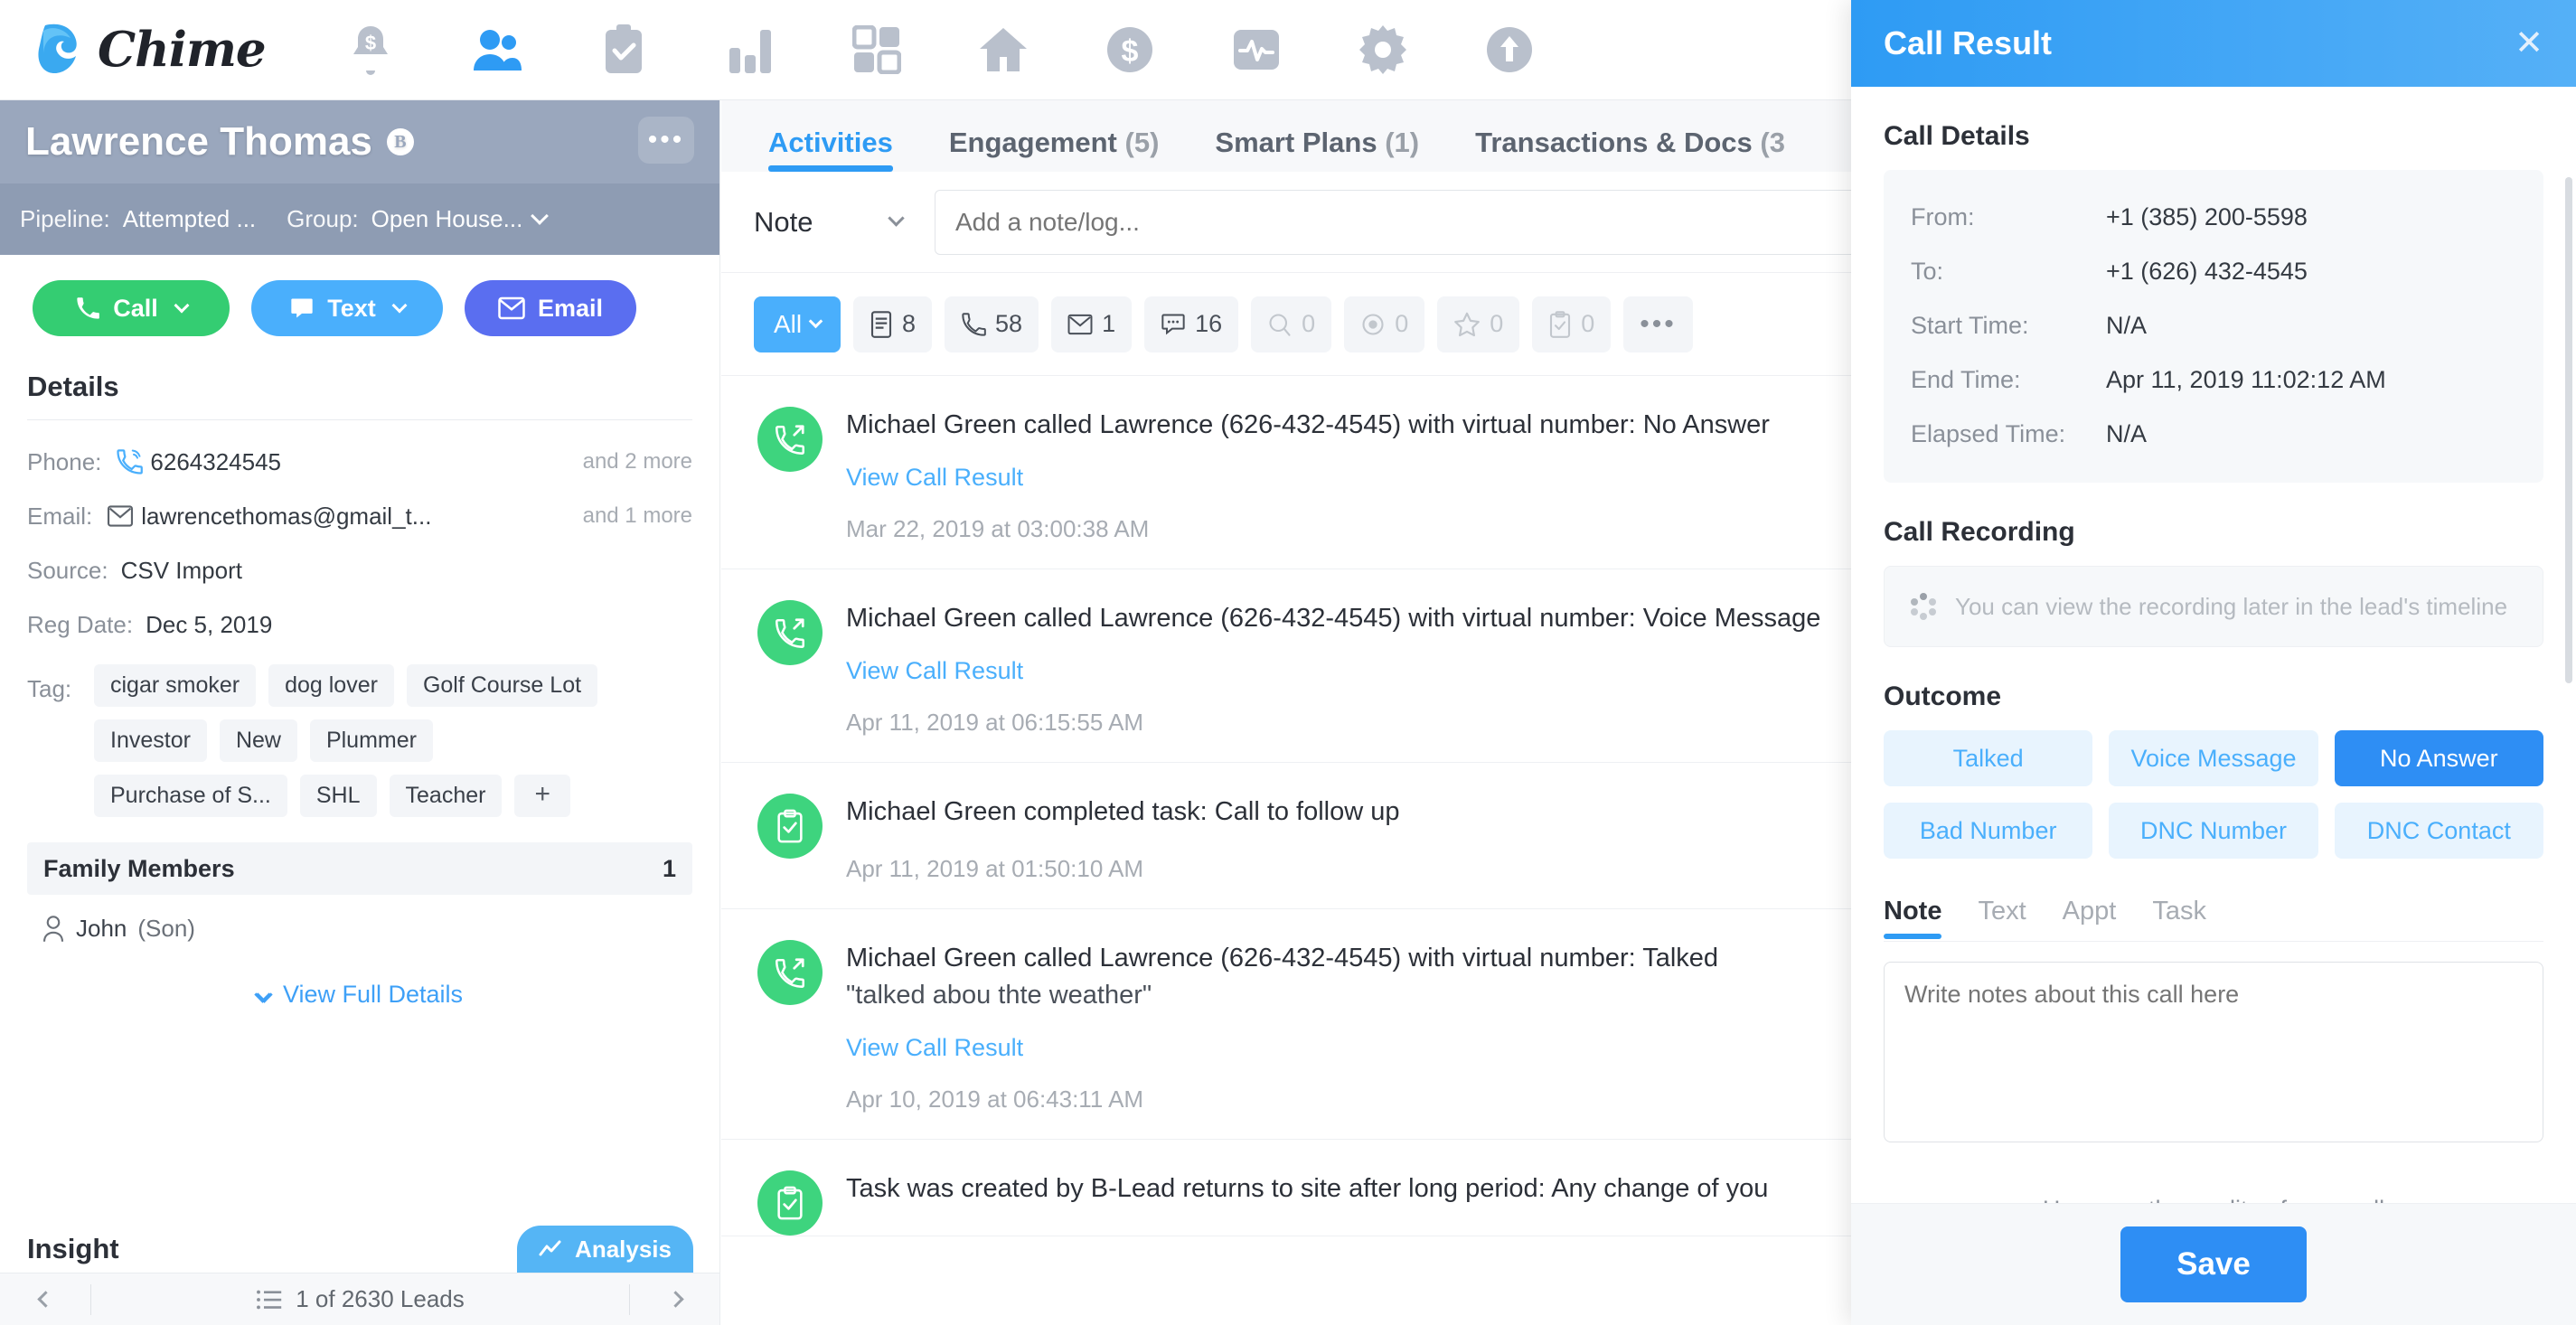  I want to click on next-lead-button, so click(675, 1300).